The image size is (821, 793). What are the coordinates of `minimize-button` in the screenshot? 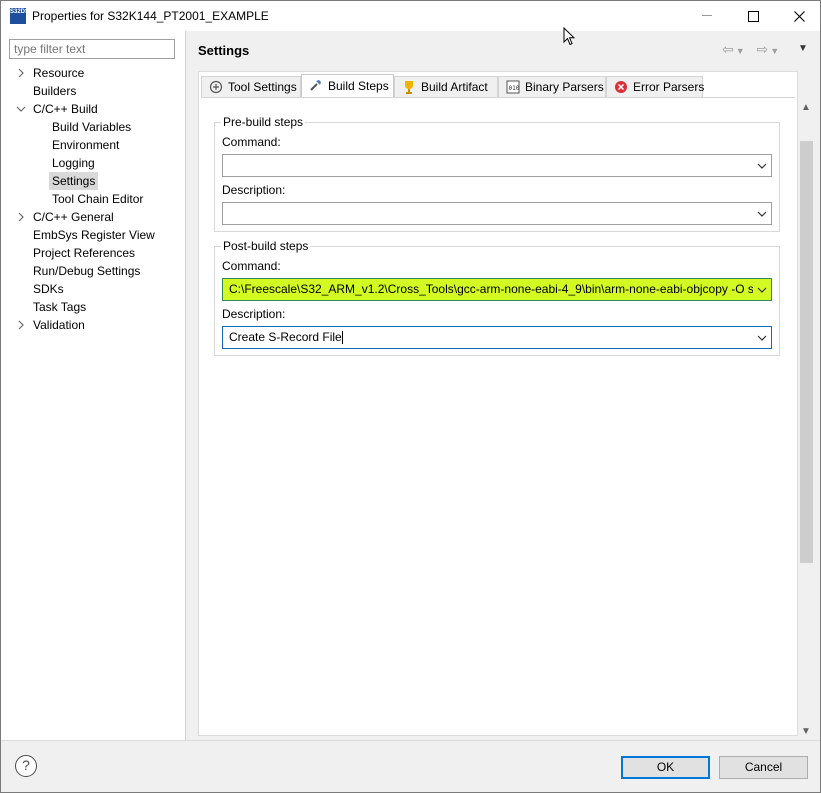 It's located at (707, 16).